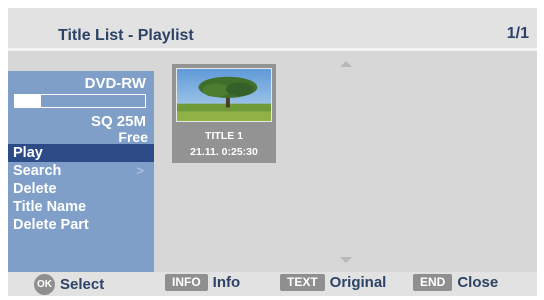 This screenshot has width=544, height=300. I want to click on ok-key-icon: OK, so click(44, 284).